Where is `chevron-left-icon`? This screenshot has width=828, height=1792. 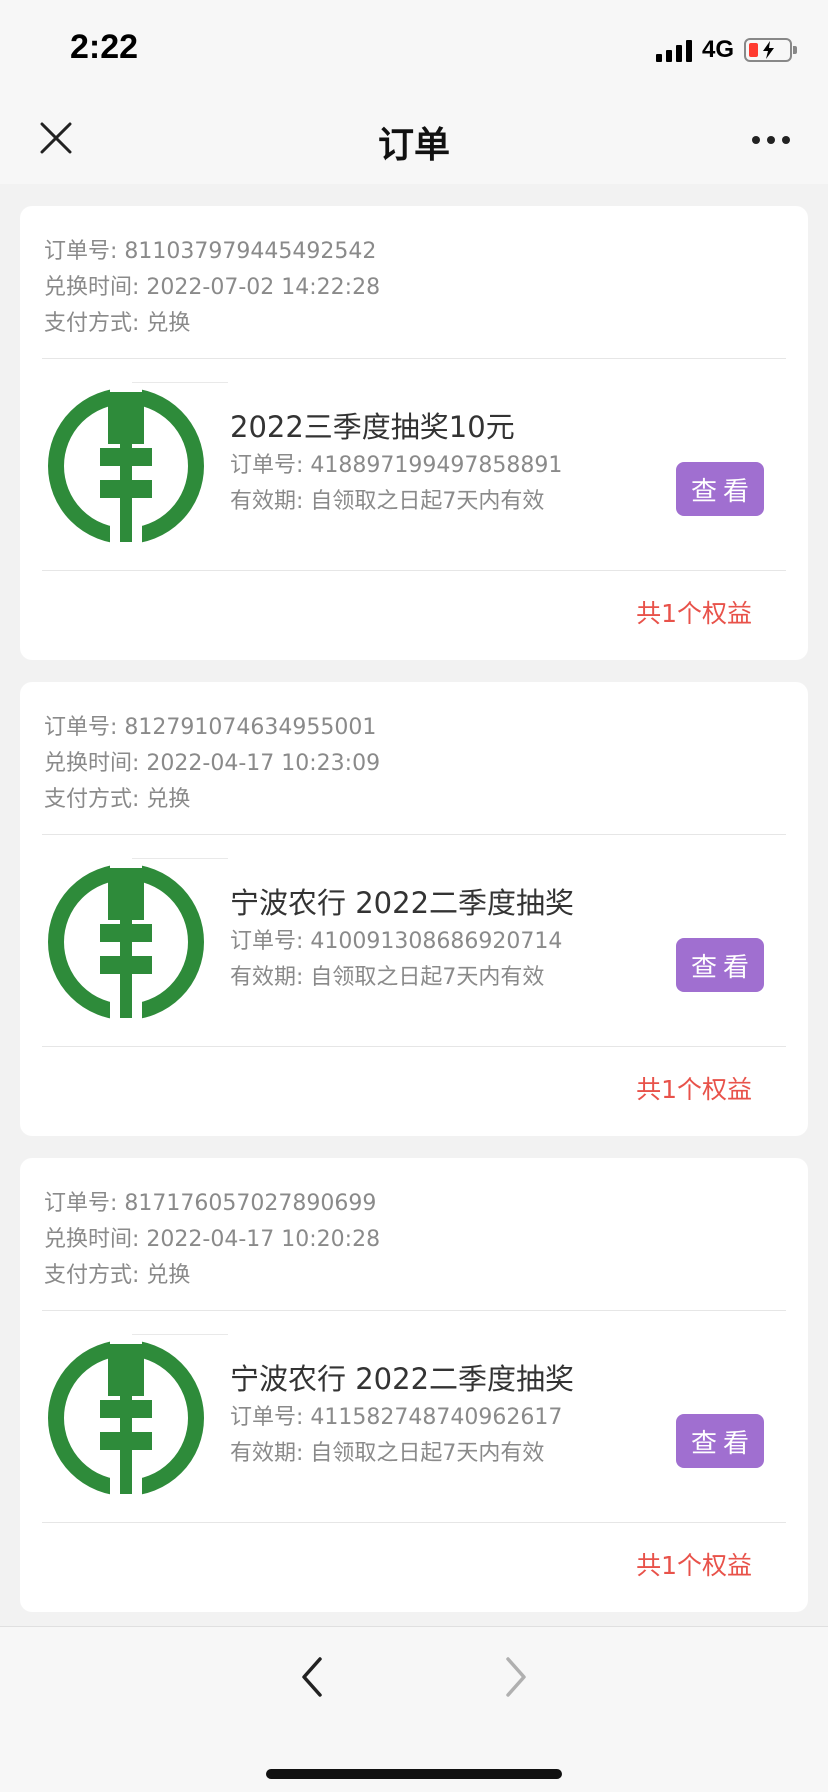
chevron-left-icon is located at coordinates (313, 1679).